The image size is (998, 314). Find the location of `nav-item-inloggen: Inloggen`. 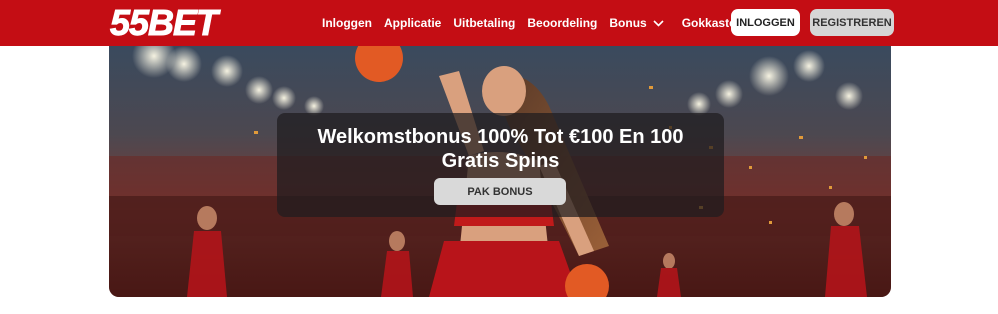

nav-item-inloggen: Inloggen is located at coordinates (347, 23).